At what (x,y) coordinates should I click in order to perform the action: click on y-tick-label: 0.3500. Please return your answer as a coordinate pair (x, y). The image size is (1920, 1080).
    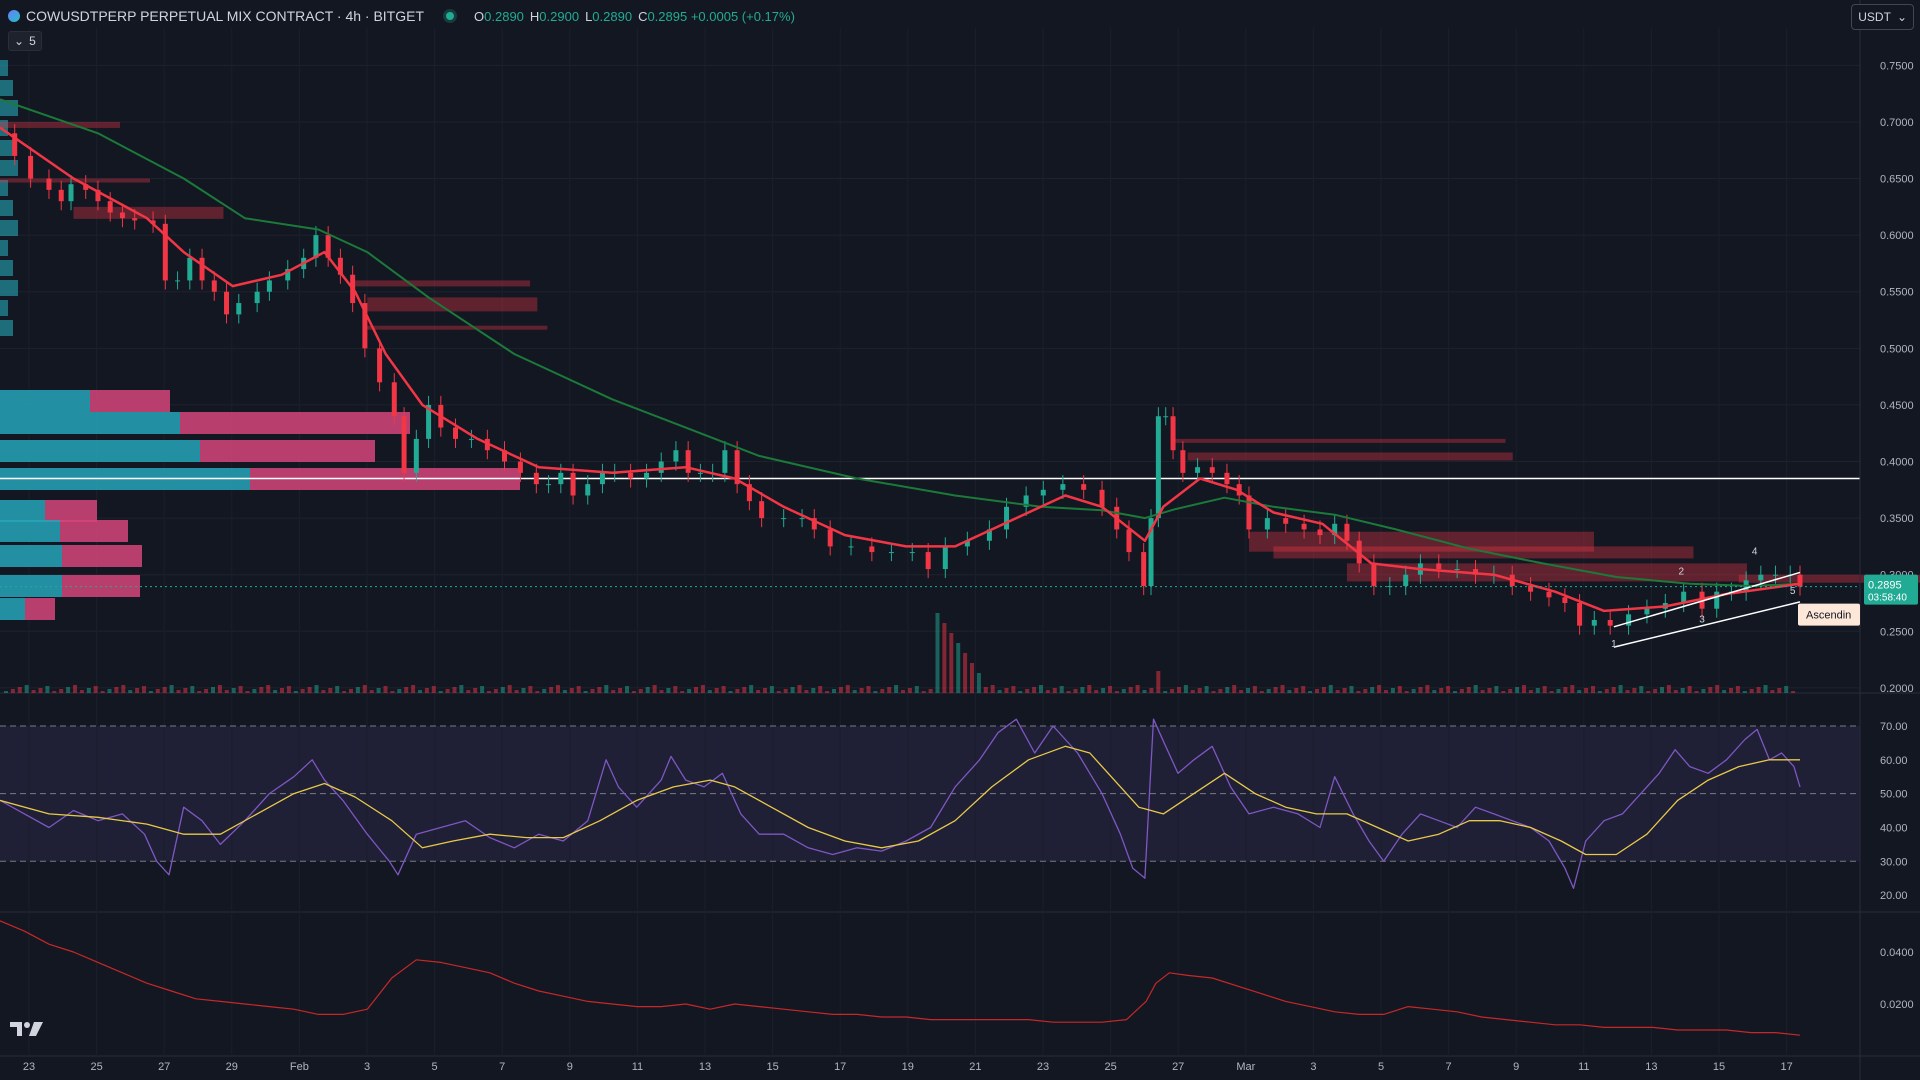
    Looking at the image, I should click on (1897, 519).